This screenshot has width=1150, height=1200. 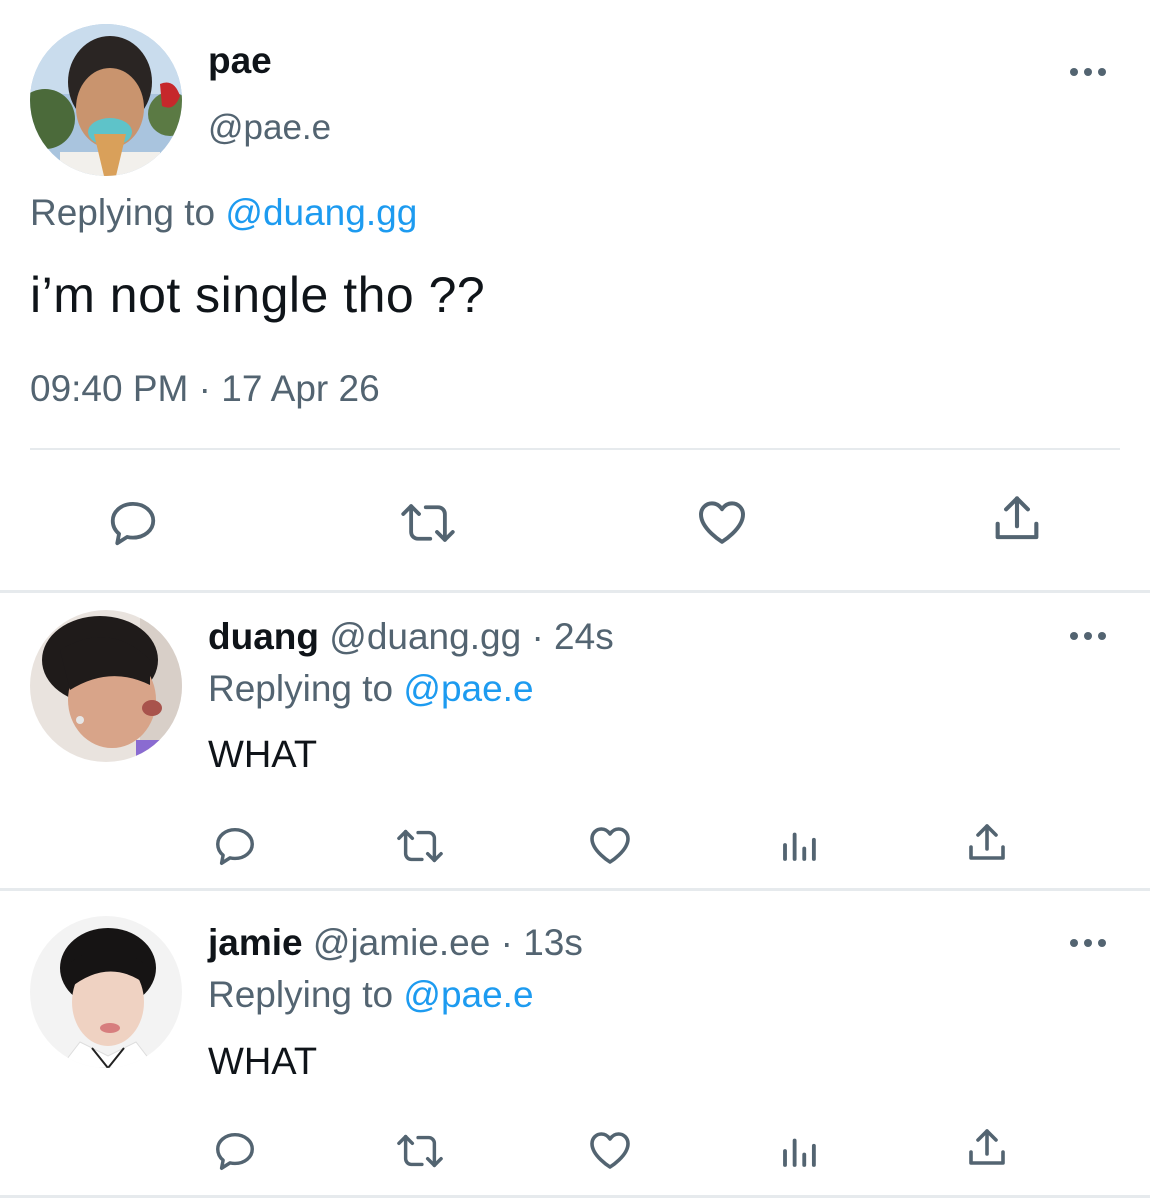 What do you see at coordinates (263, 636) in the screenshot?
I see `display-name: duang` at bounding box center [263, 636].